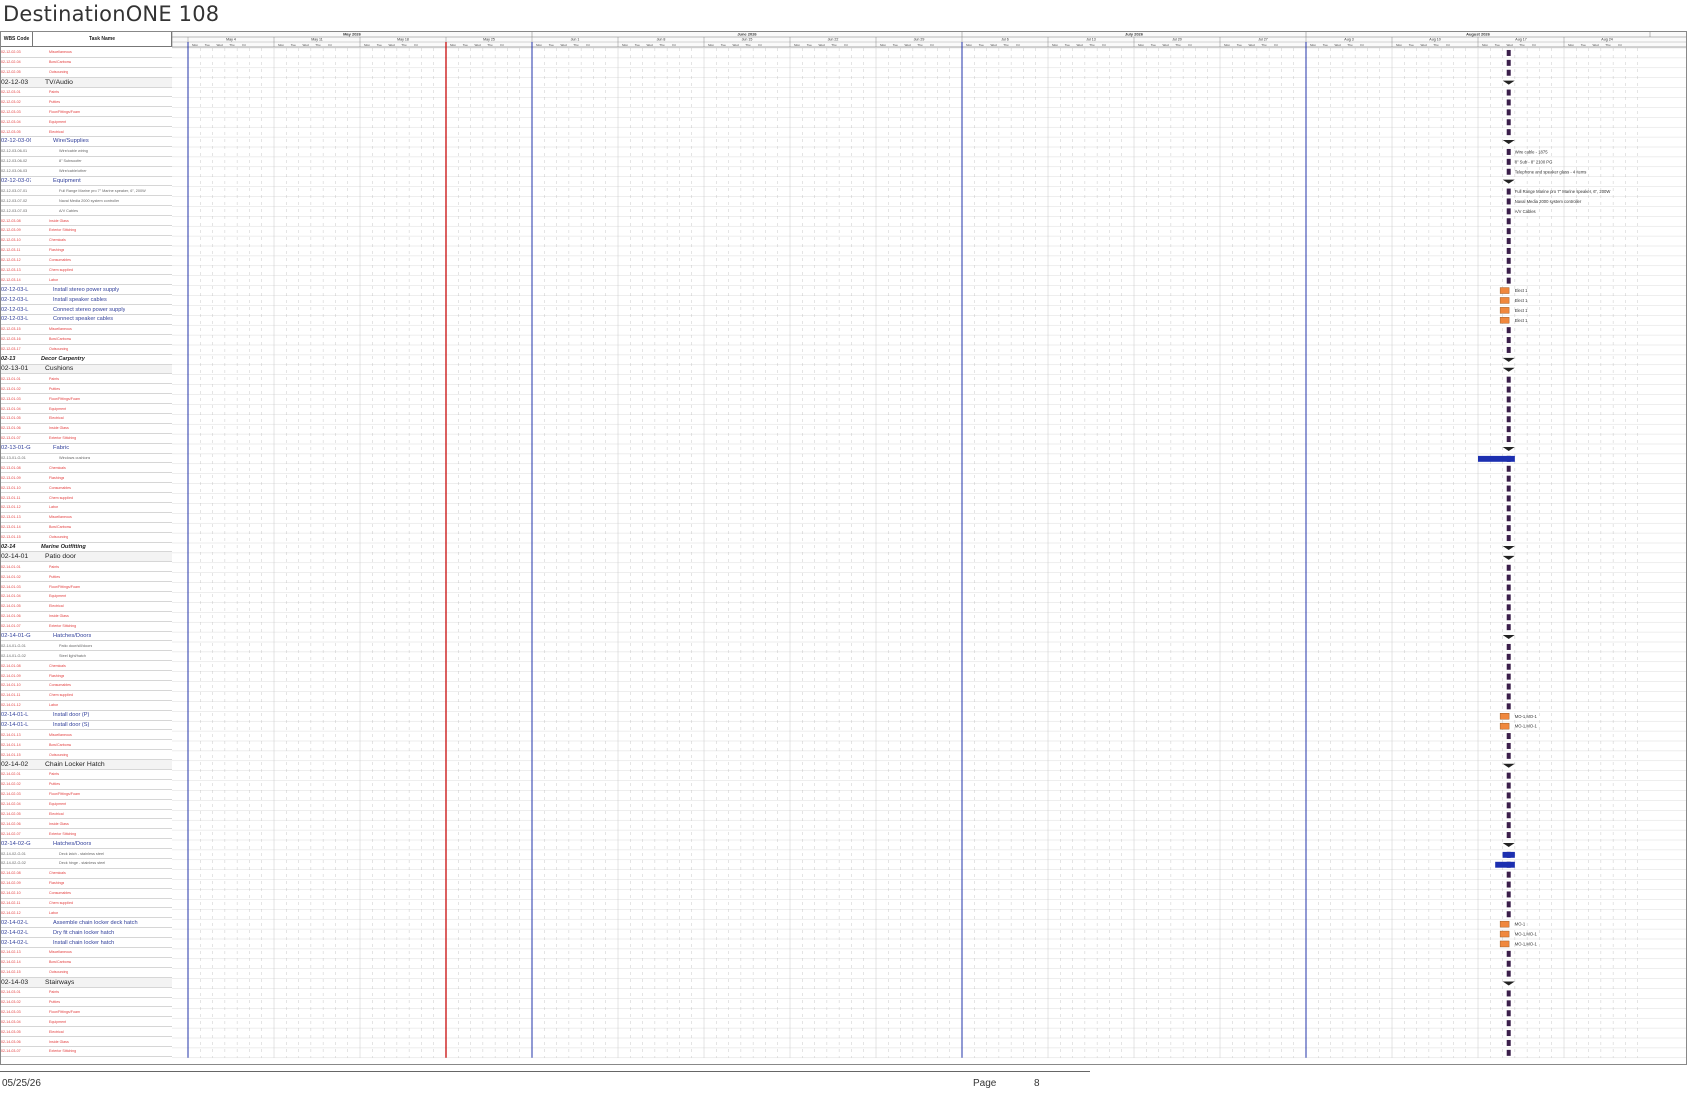 The image size is (1687, 1097). Describe the element at coordinates (86, 142) in the screenshot. I see `task-row: 02-12-03-06 Wire/Supplies` at that location.